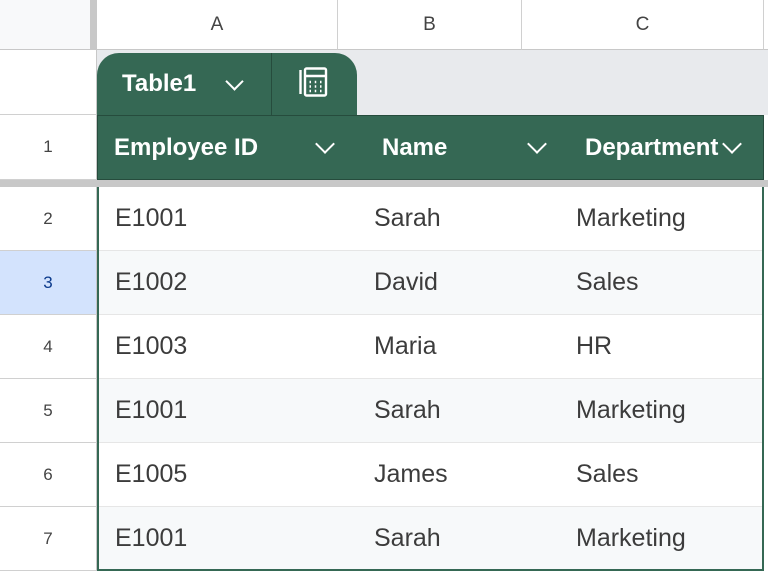 This screenshot has width=768, height=578. I want to click on column-header-c: C, so click(643, 25).